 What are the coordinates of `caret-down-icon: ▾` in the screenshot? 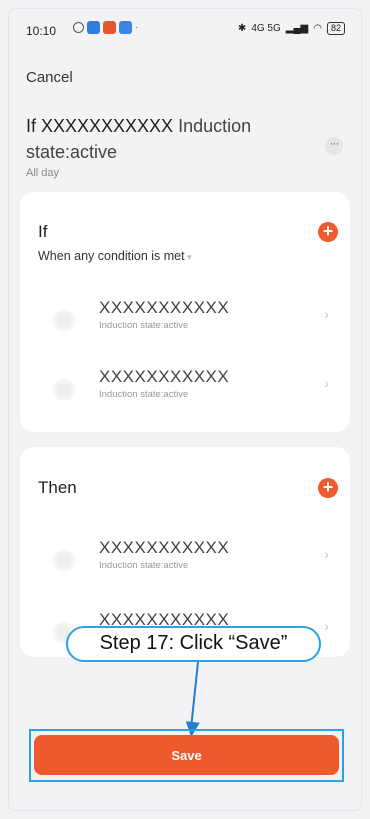 It's located at (188, 257).